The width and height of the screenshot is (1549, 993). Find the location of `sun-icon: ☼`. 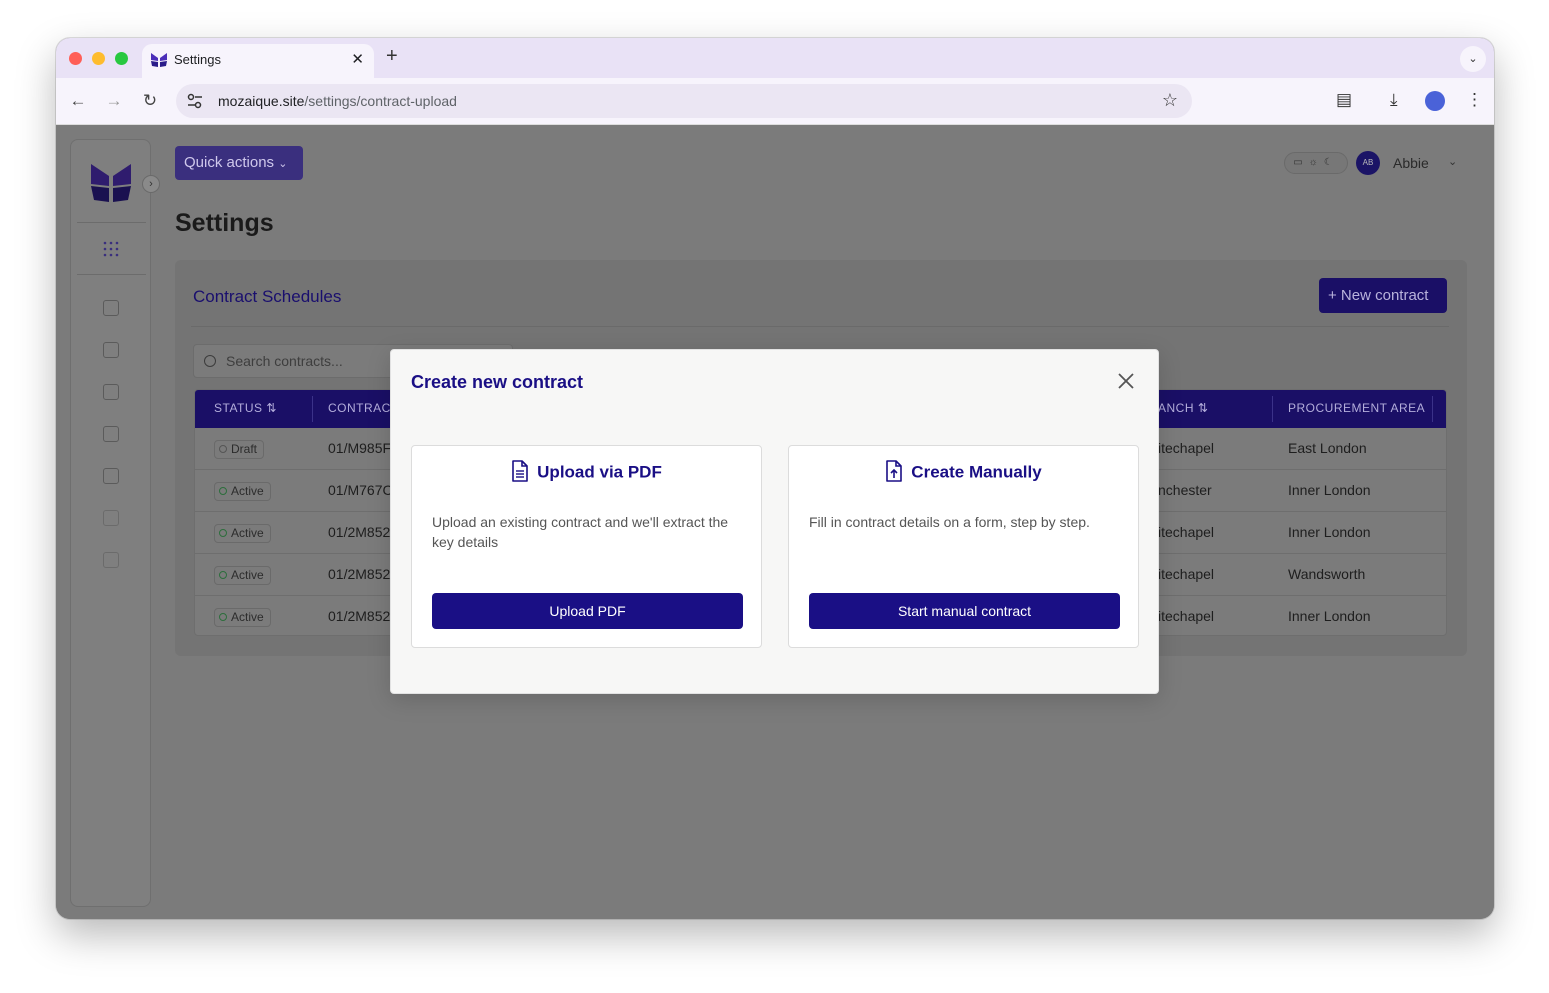

sun-icon: ☼ is located at coordinates (1316, 162).